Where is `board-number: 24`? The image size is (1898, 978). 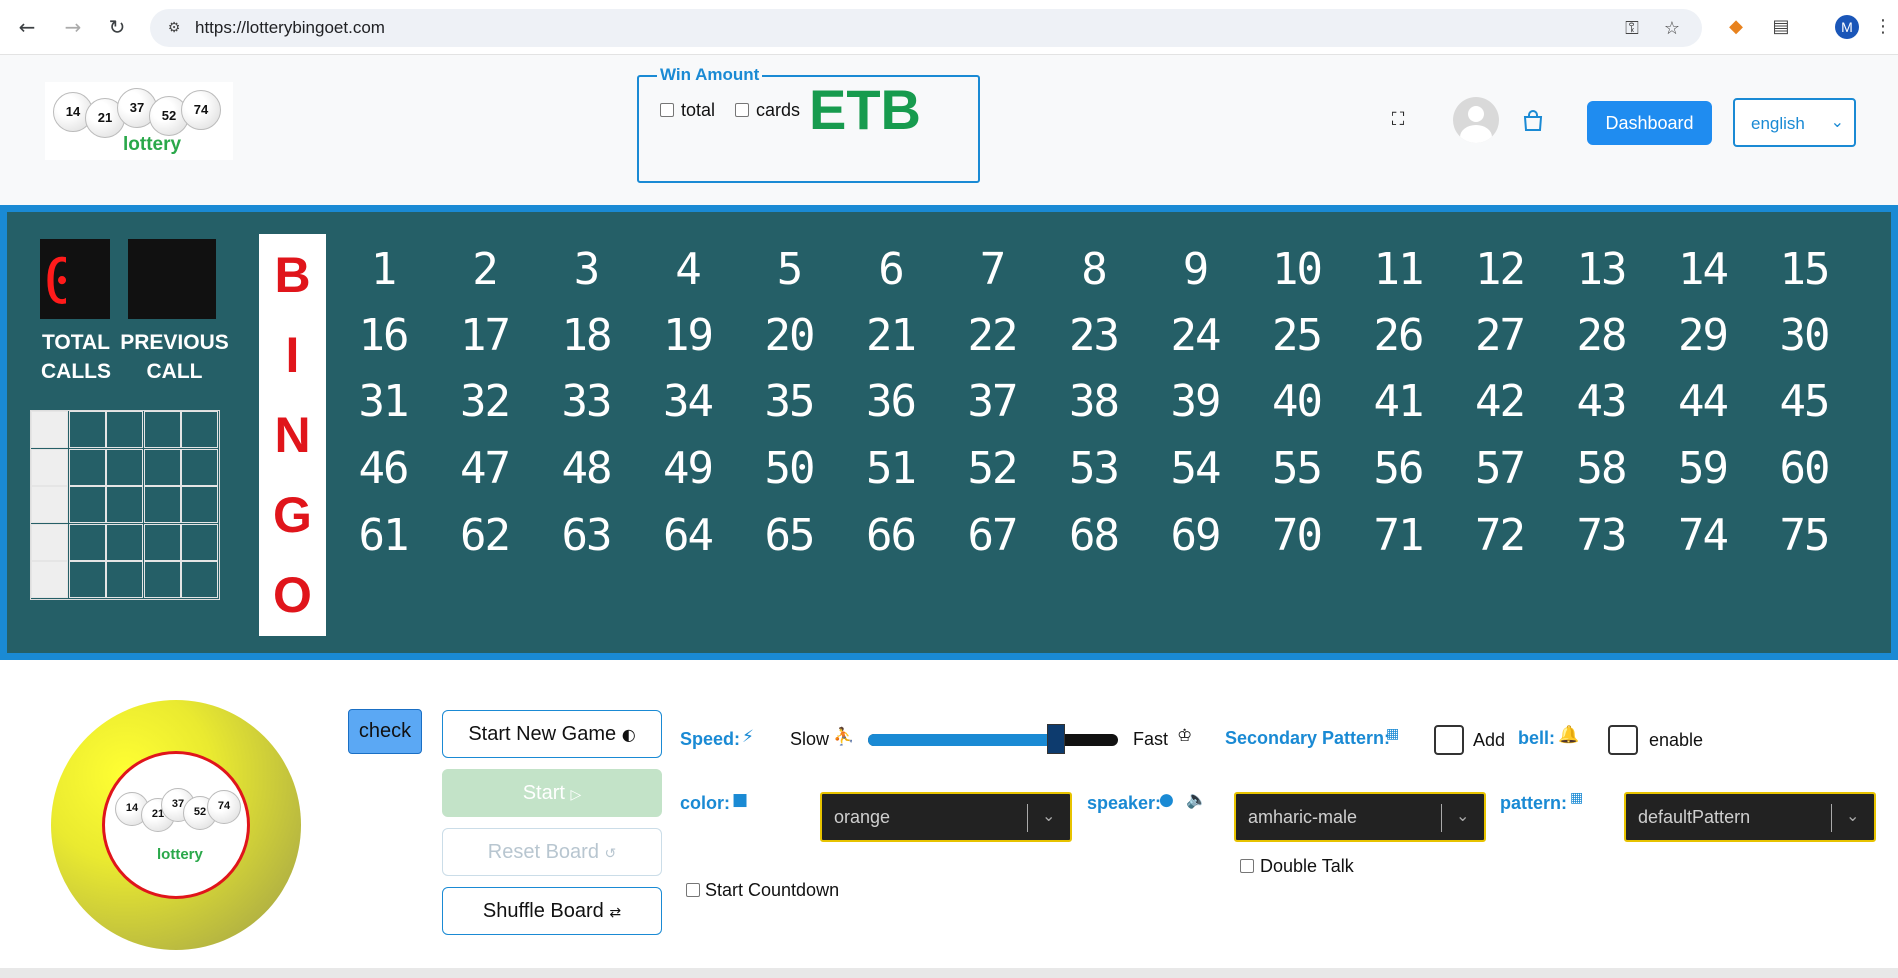 board-number: 24 is located at coordinates (1195, 335).